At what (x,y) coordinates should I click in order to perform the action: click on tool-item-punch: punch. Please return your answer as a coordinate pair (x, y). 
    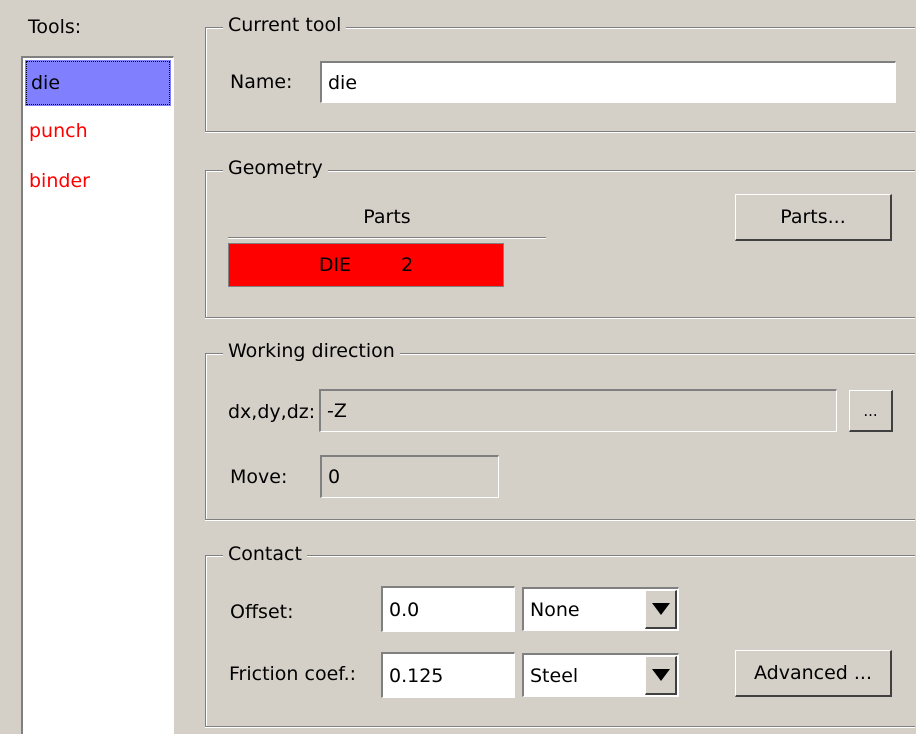
    Looking at the image, I should click on (98, 131).